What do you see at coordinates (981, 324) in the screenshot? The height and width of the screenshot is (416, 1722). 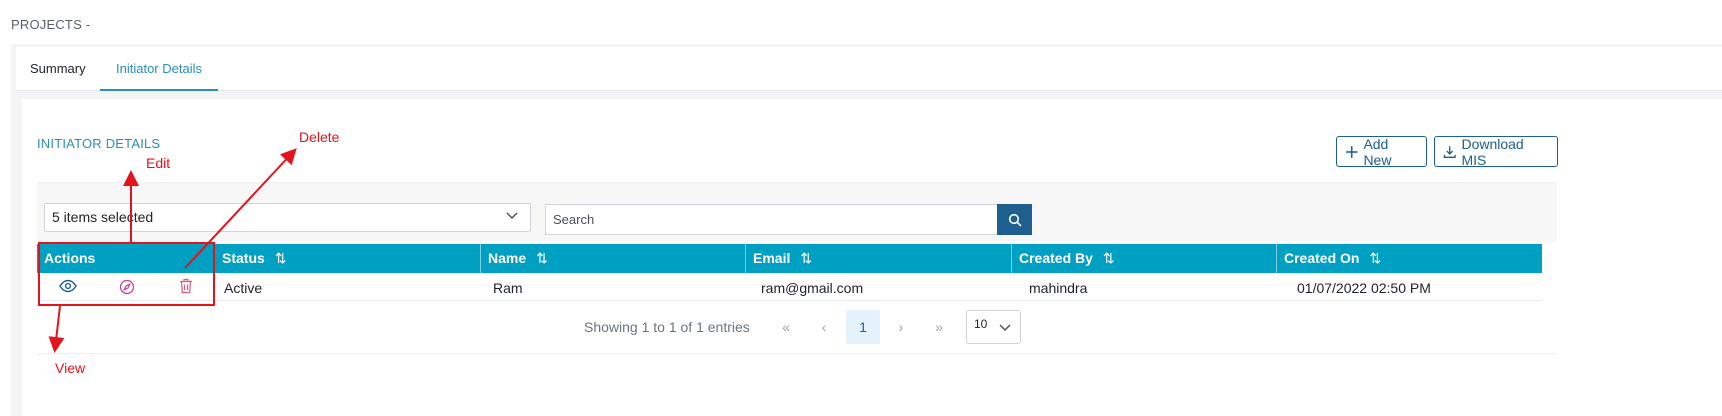 I see `per-page-value: 10` at bounding box center [981, 324].